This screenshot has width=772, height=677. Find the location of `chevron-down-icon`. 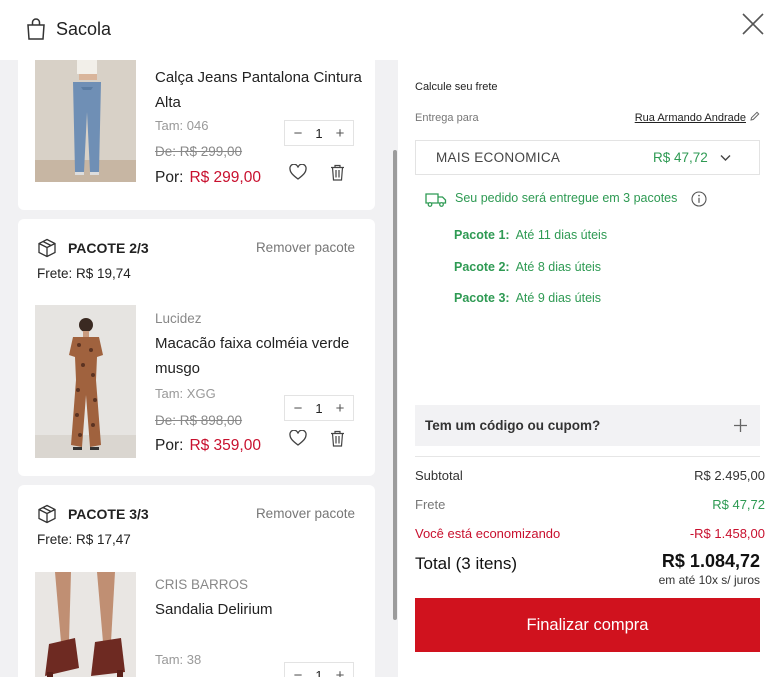

chevron-down-icon is located at coordinates (725, 158).